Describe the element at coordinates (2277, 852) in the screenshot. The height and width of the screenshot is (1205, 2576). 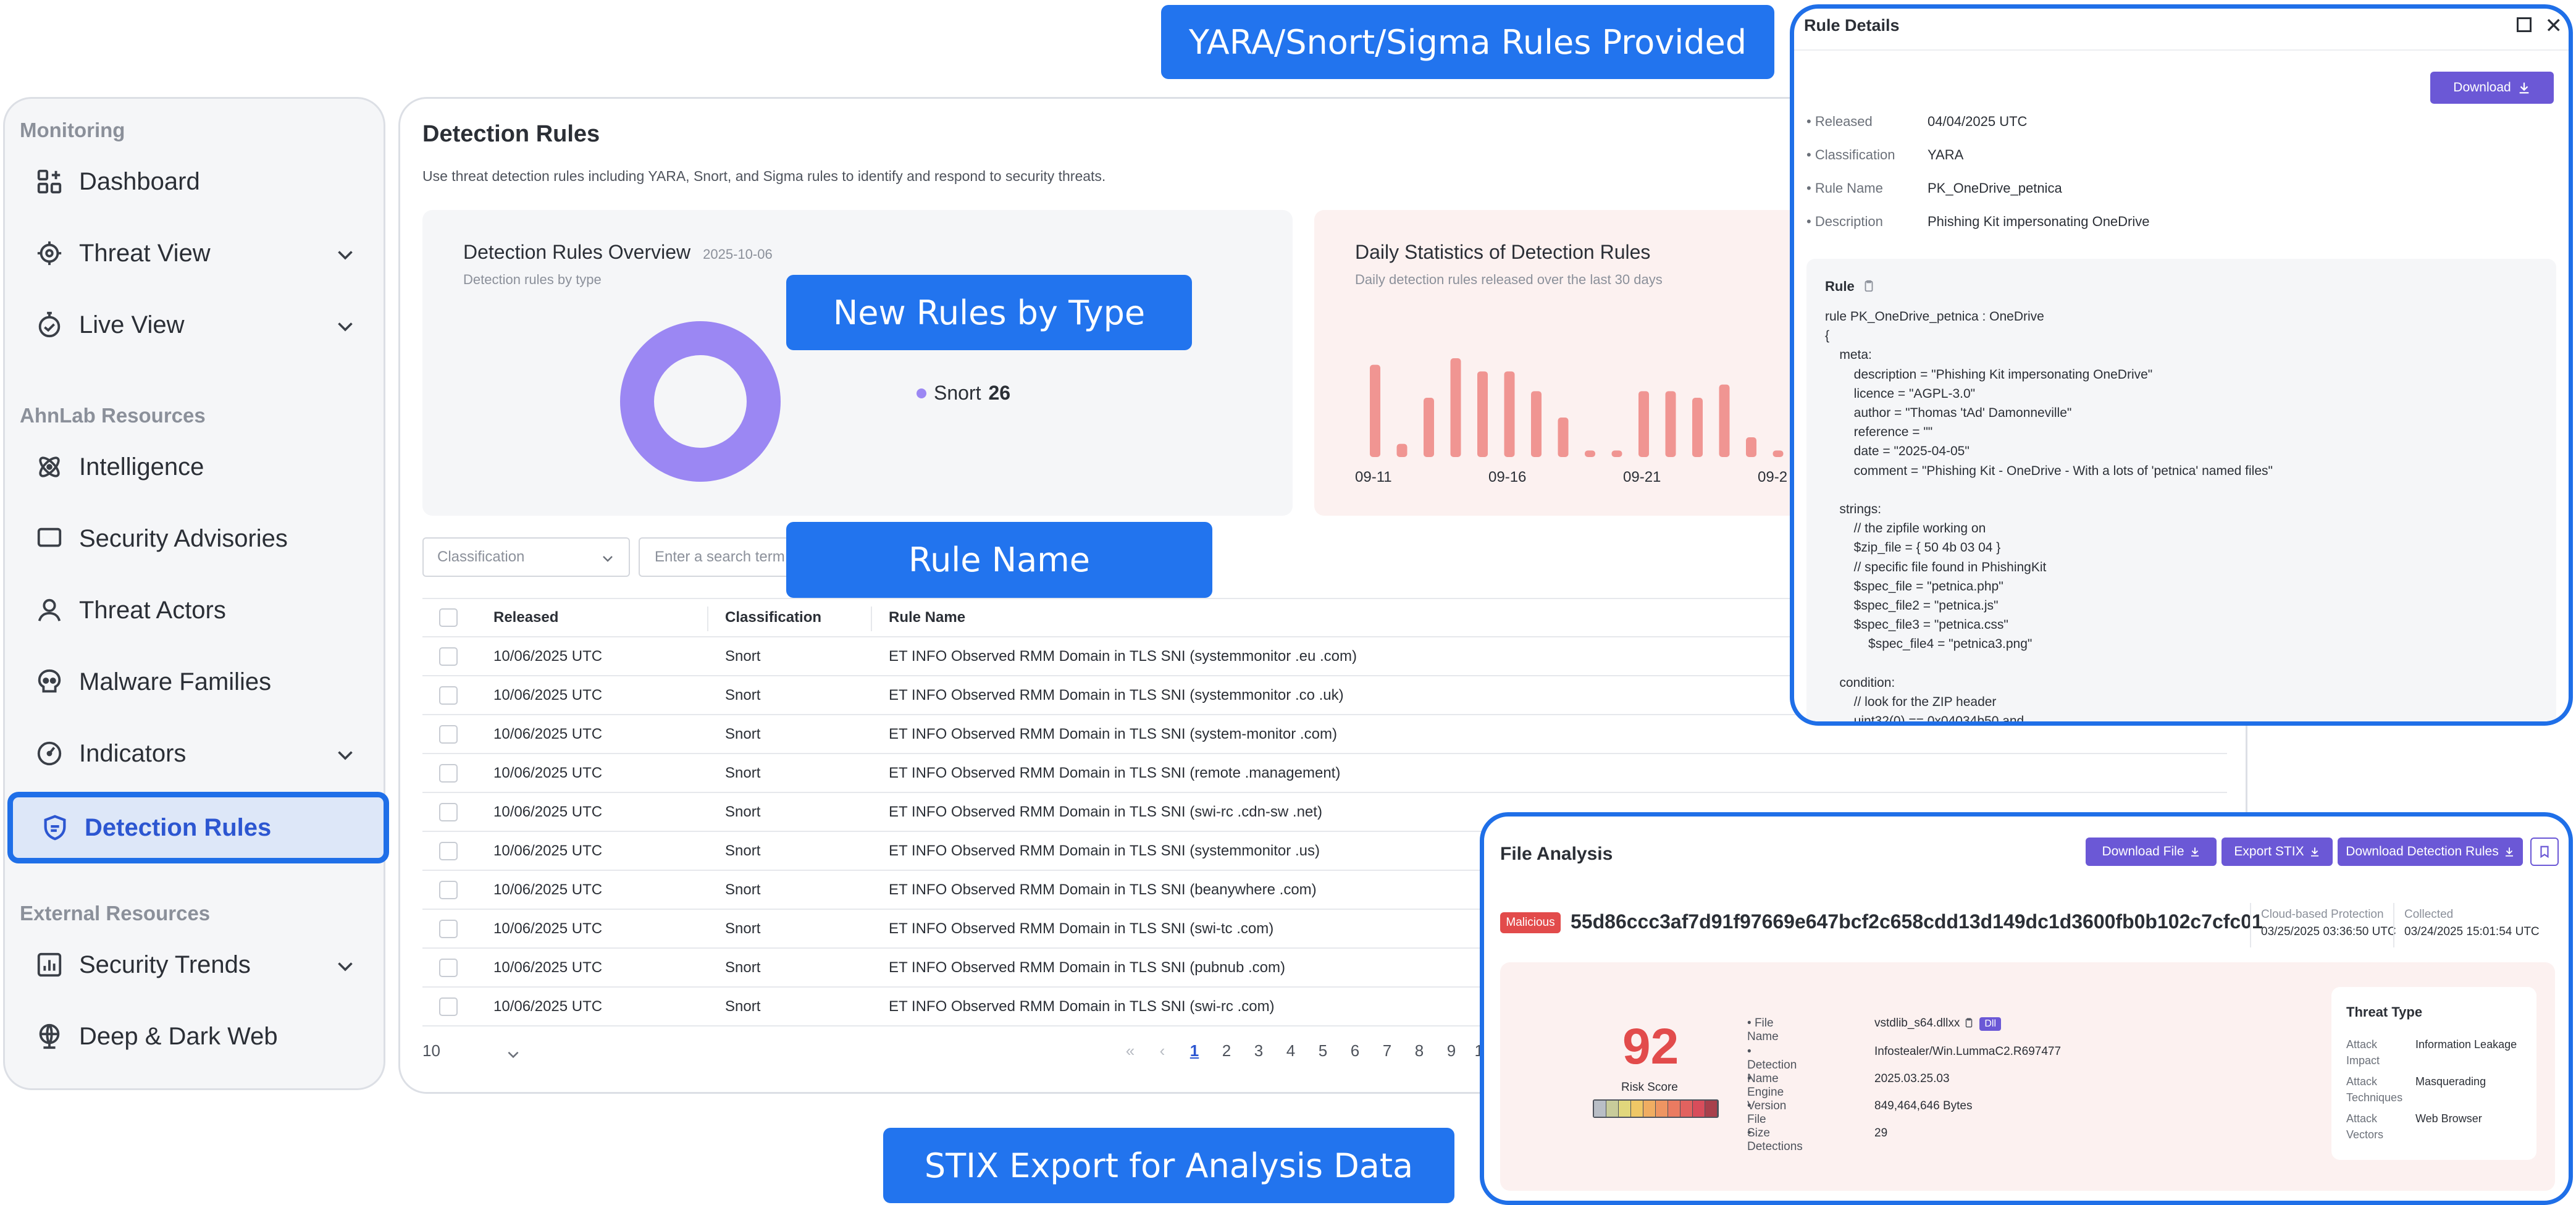
I see `export-stix-button: Export STIX` at that location.